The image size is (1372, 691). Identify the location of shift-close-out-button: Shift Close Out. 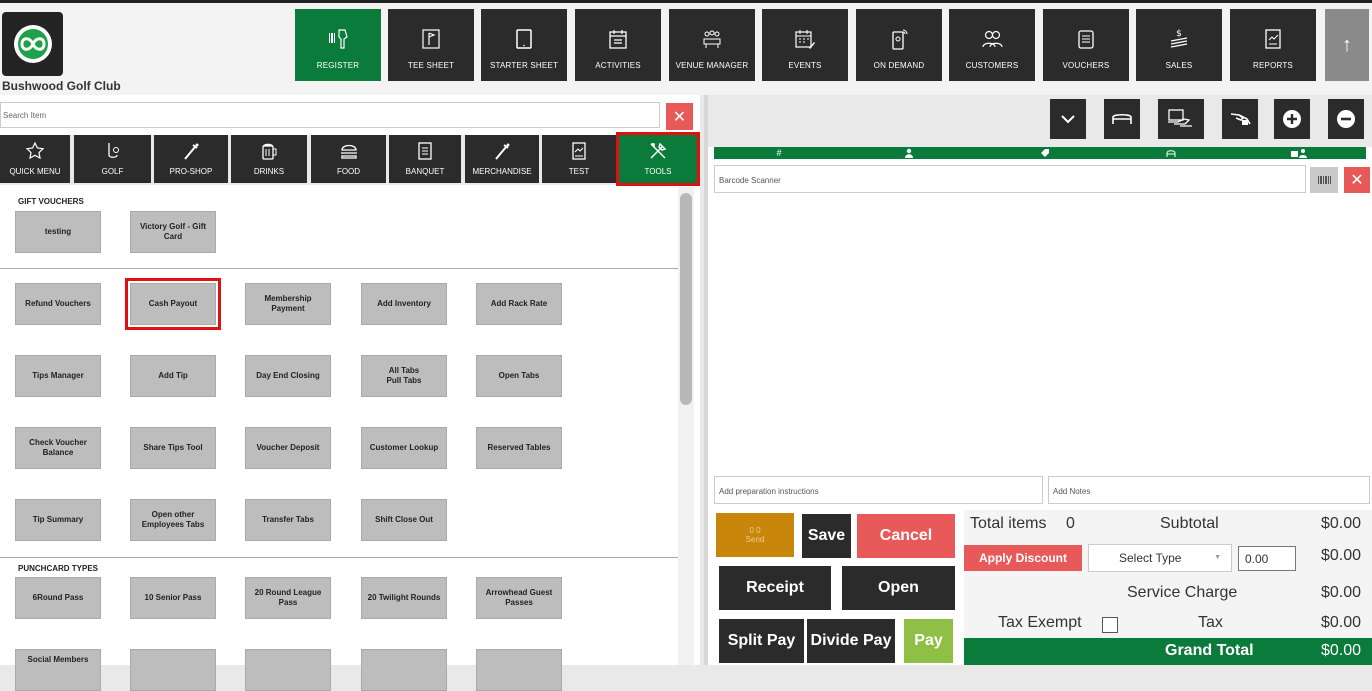
(404, 520).